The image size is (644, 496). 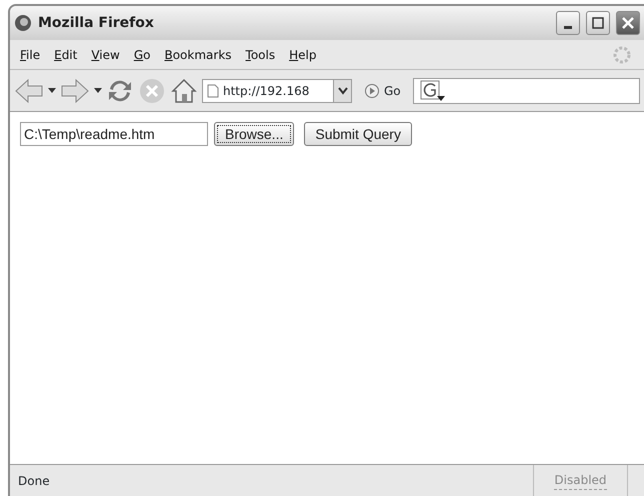 What do you see at coordinates (198, 55) in the screenshot?
I see `menu-item: Bookmarks` at bounding box center [198, 55].